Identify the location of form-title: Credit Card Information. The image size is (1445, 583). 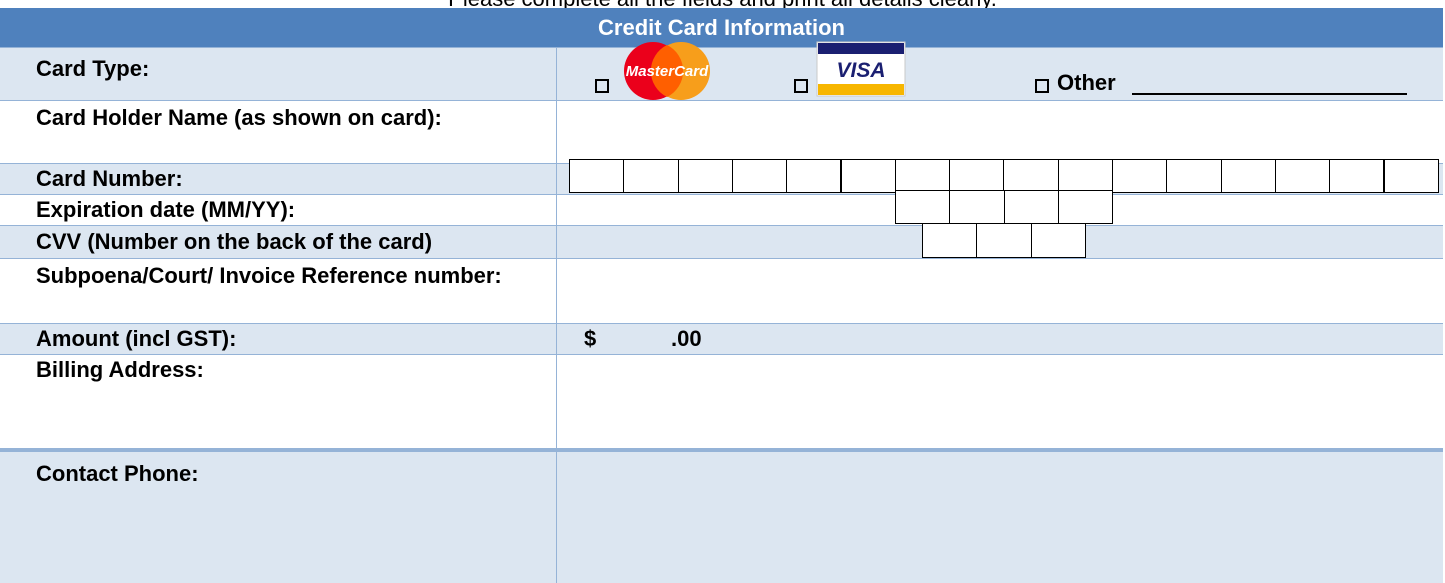
(721, 28).